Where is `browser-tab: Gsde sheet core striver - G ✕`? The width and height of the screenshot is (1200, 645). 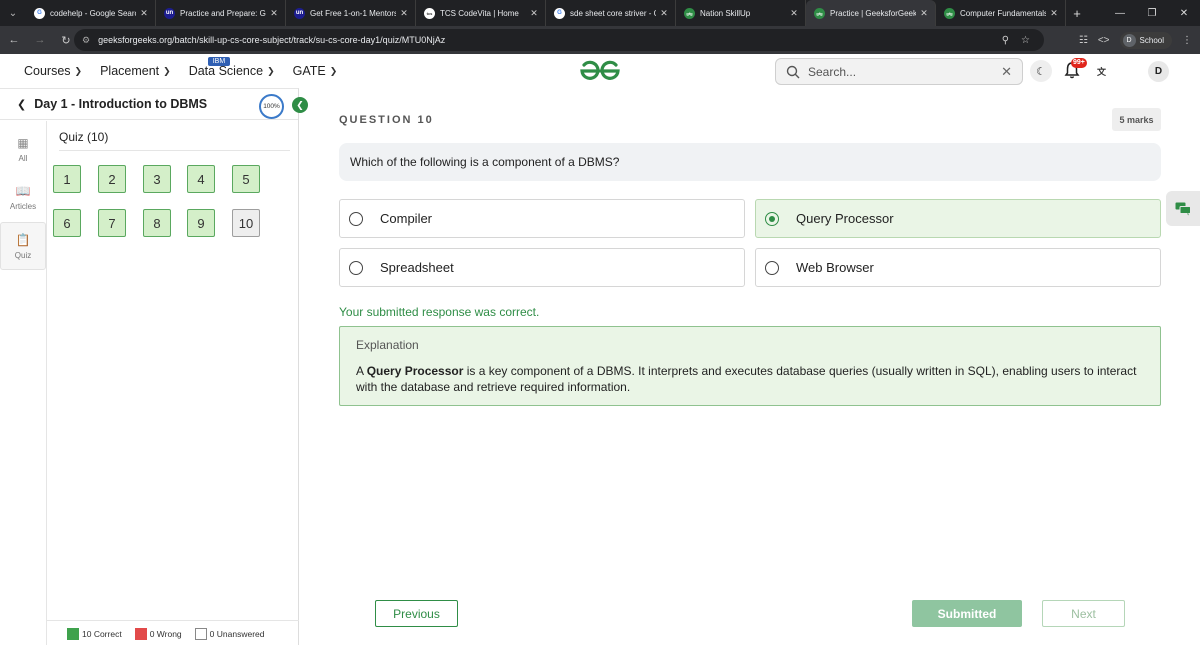
browser-tab: Gsde sheet core striver - G ✕ is located at coordinates (611, 13).